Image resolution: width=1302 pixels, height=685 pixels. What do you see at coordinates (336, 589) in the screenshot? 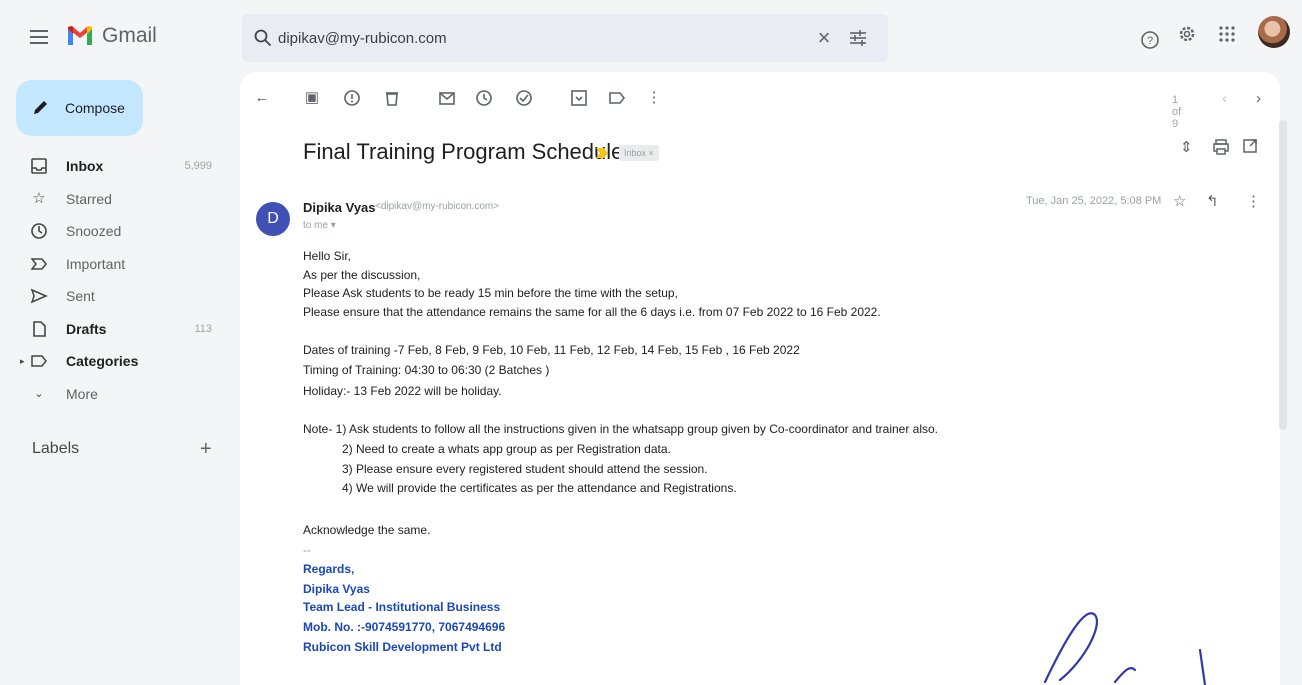
I see `signature-line: Dipika Vyas` at bounding box center [336, 589].